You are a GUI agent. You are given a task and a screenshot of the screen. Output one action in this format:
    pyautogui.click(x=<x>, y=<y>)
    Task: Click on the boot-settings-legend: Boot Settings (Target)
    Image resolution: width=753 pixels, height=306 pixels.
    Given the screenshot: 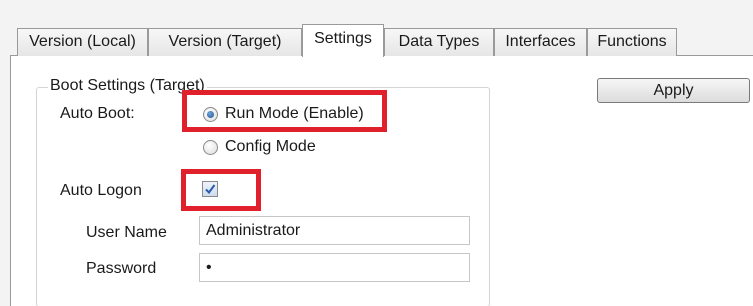 What is the action you would take?
    pyautogui.click(x=127, y=86)
    